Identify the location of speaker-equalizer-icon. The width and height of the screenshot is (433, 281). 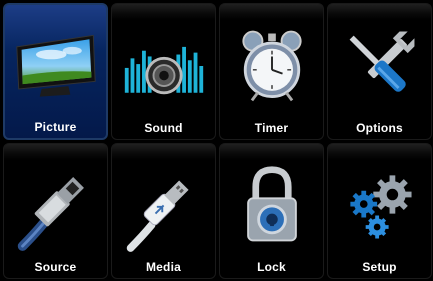
(163, 66).